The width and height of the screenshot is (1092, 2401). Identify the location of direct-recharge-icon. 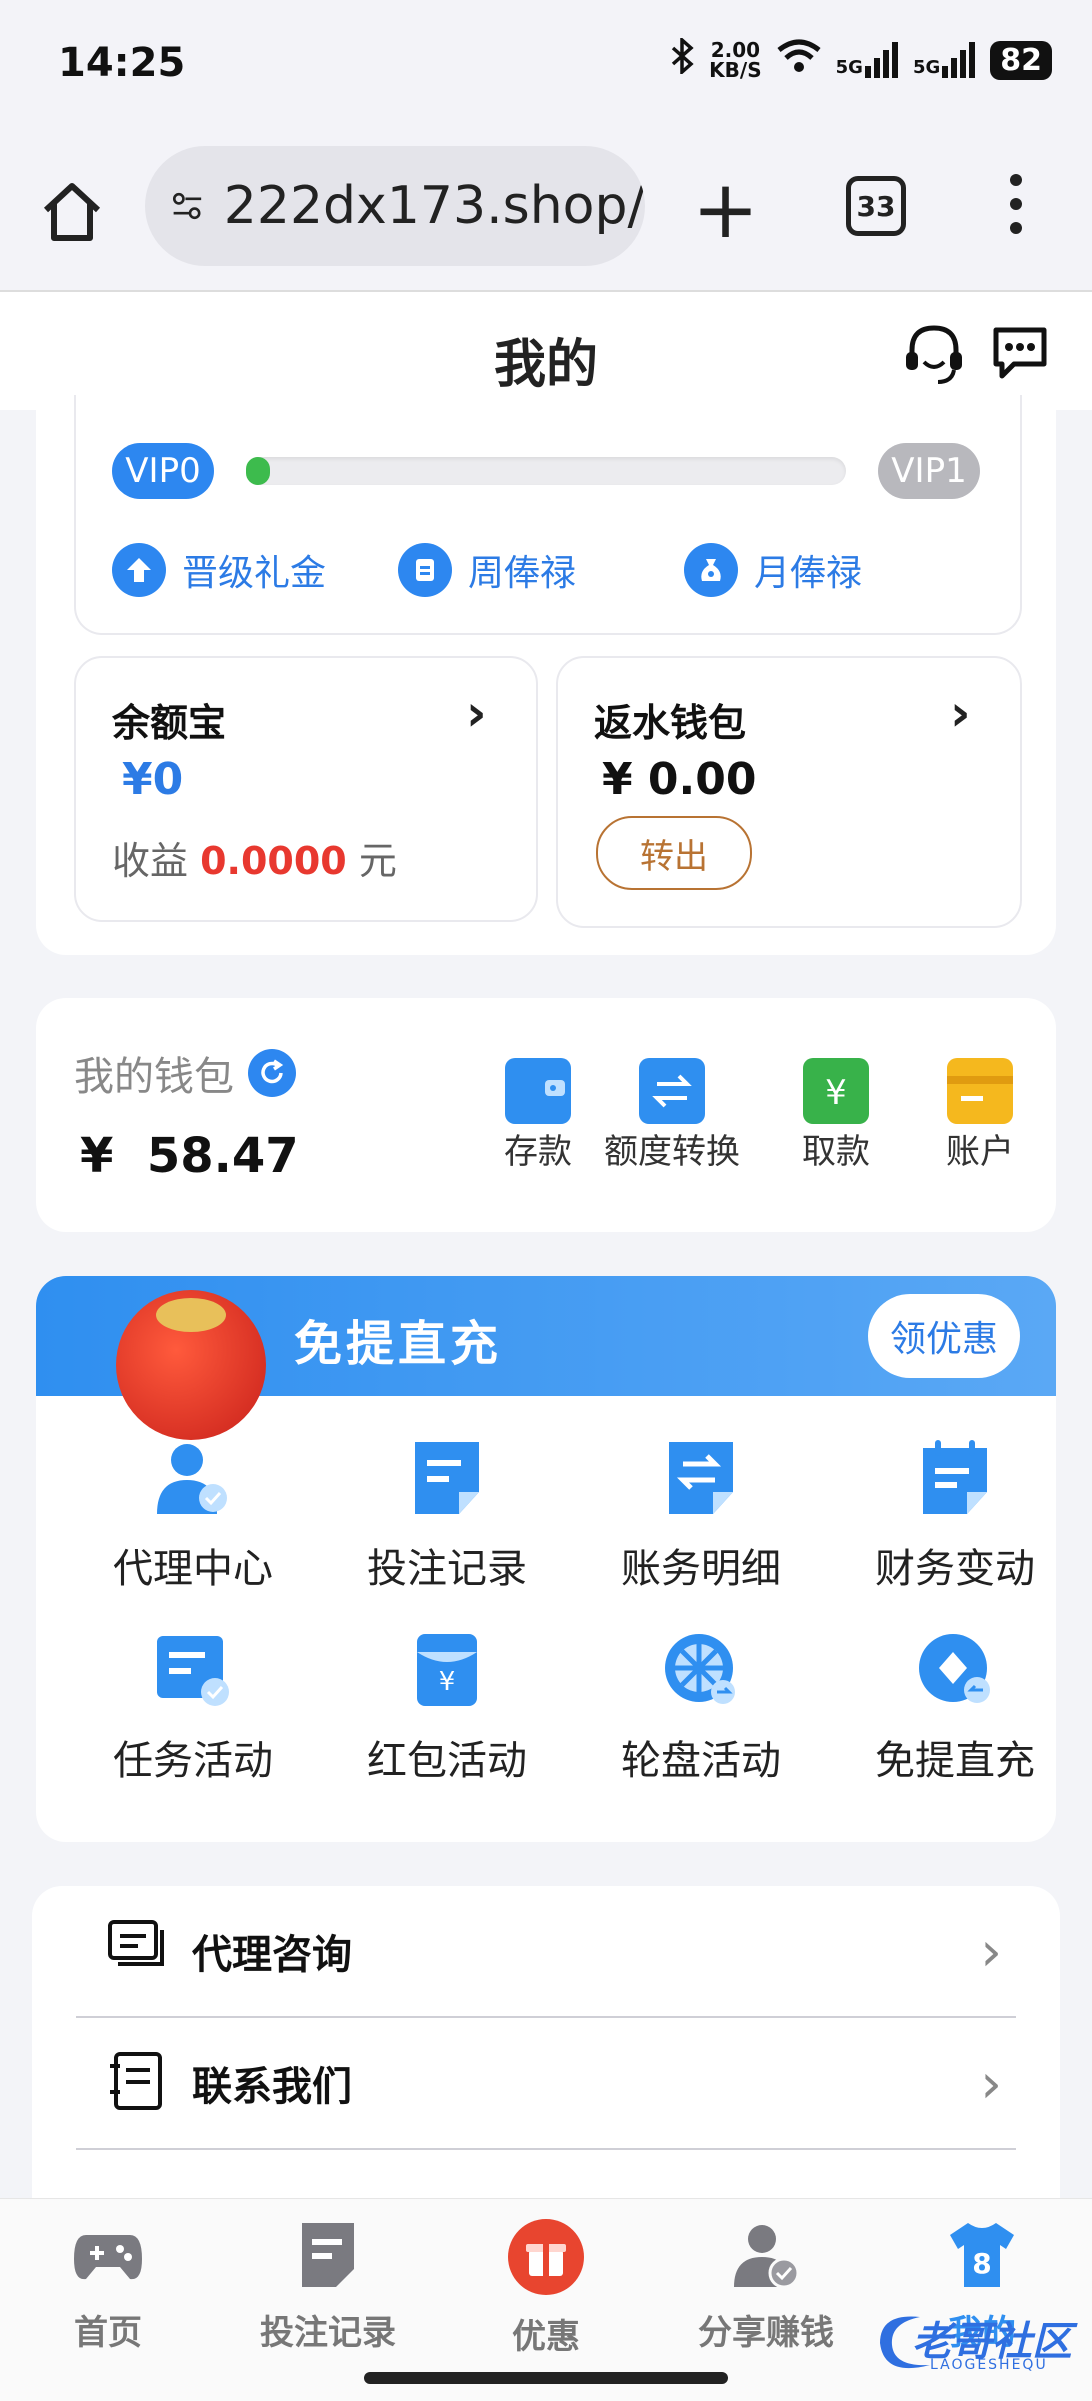
(955, 1670).